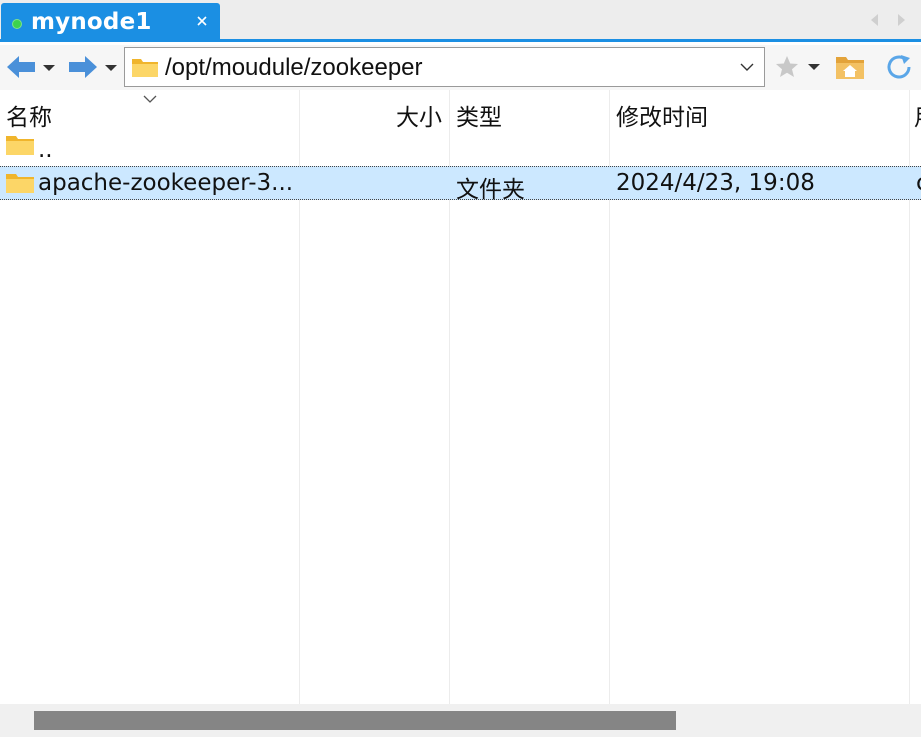  What do you see at coordinates (917, 115) in the screenshot?
I see `column-header-extra: 用` at bounding box center [917, 115].